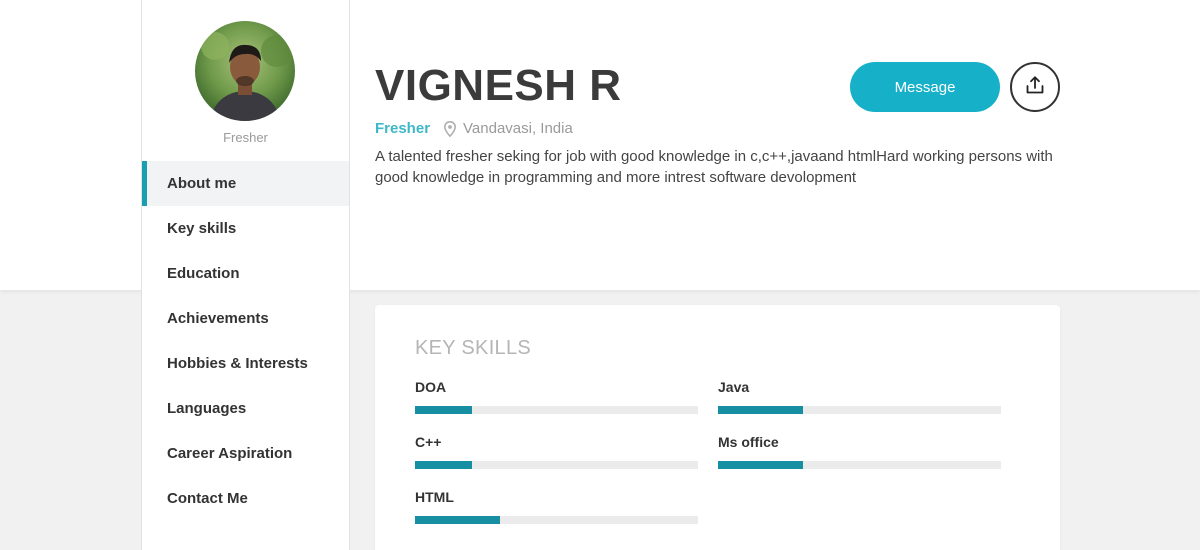 The image size is (1200, 550). What do you see at coordinates (245, 498) in the screenshot?
I see `sidebar-item-contact-me: Contact Me` at bounding box center [245, 498].